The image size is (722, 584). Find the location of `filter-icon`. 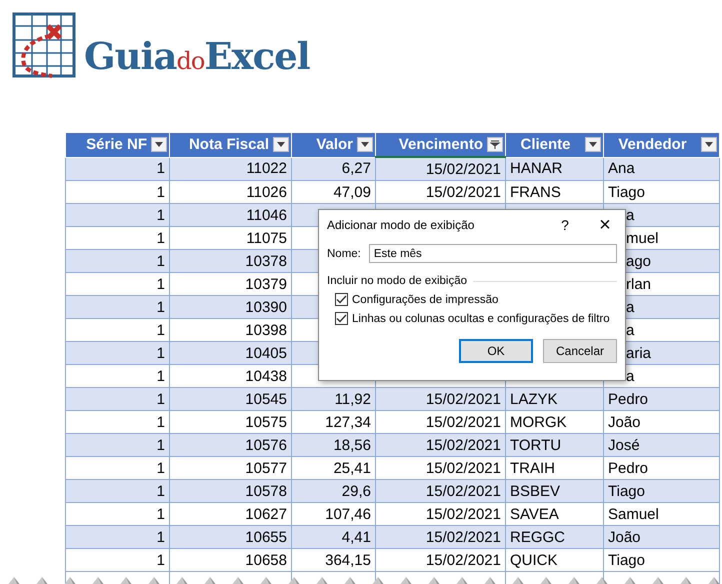

filter-icon is located at coordinates (495, 145).